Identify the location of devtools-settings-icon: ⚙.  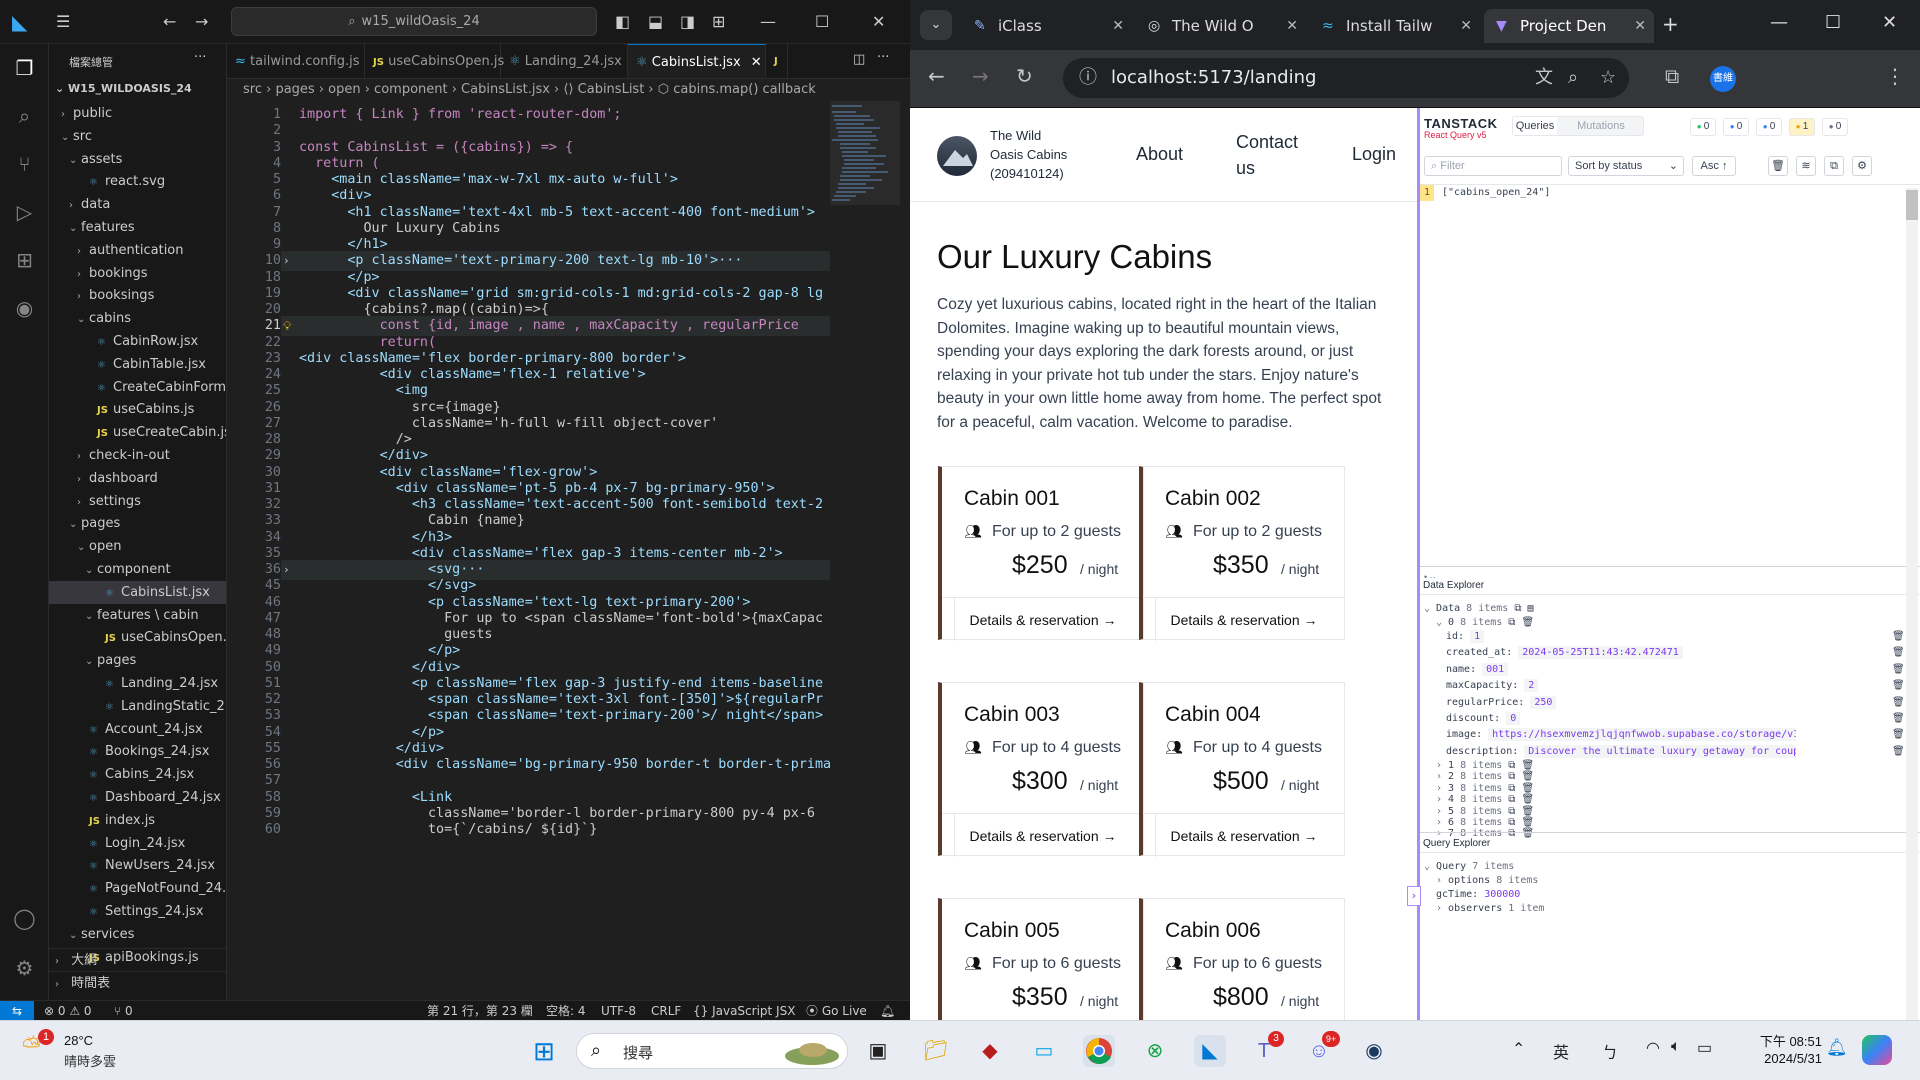
(1862, 166).